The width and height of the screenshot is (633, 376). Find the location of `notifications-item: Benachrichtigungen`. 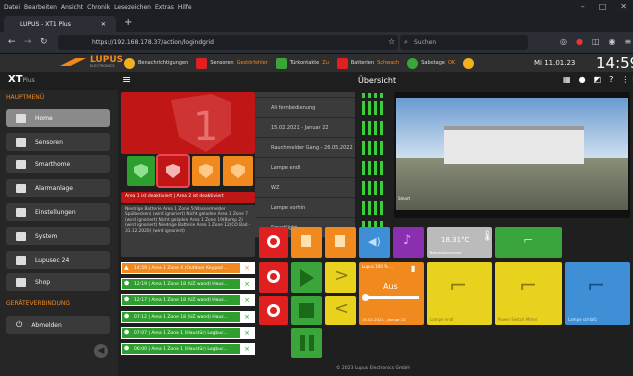

notifications-item: Benachrichtigungen is located at coordinates (156, 63).